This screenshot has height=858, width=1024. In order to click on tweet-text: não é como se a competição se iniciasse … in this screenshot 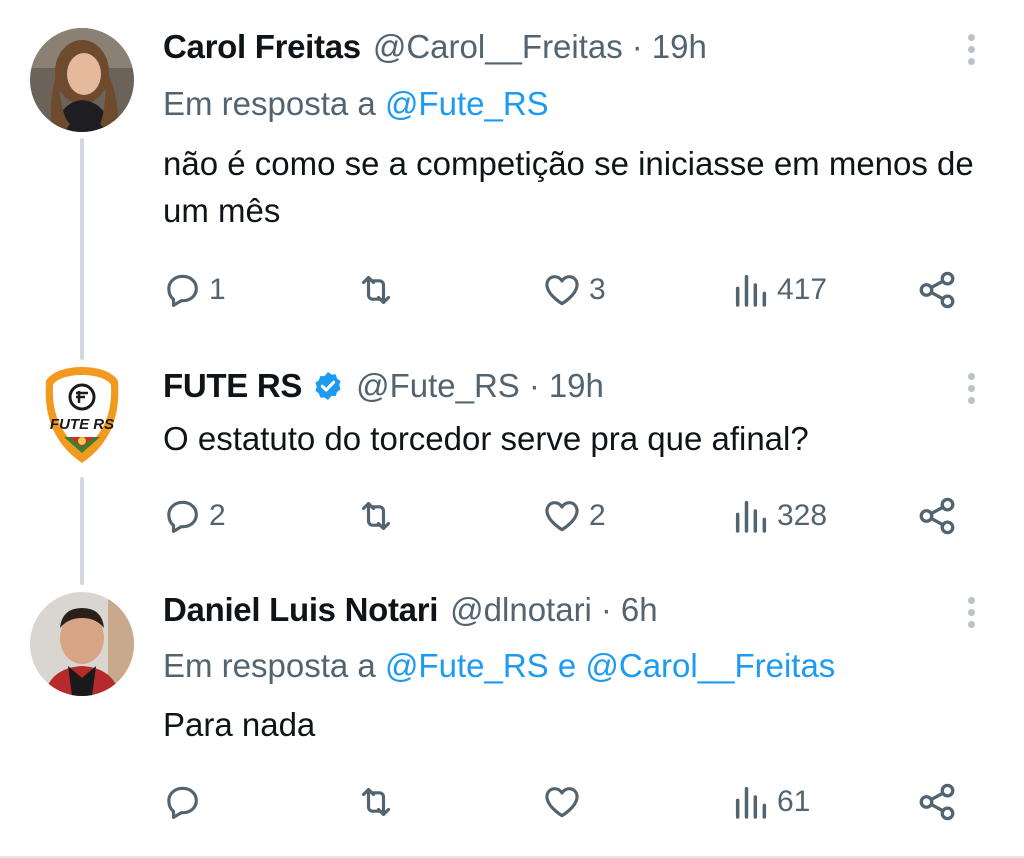, I will do `click(568, 187)`.